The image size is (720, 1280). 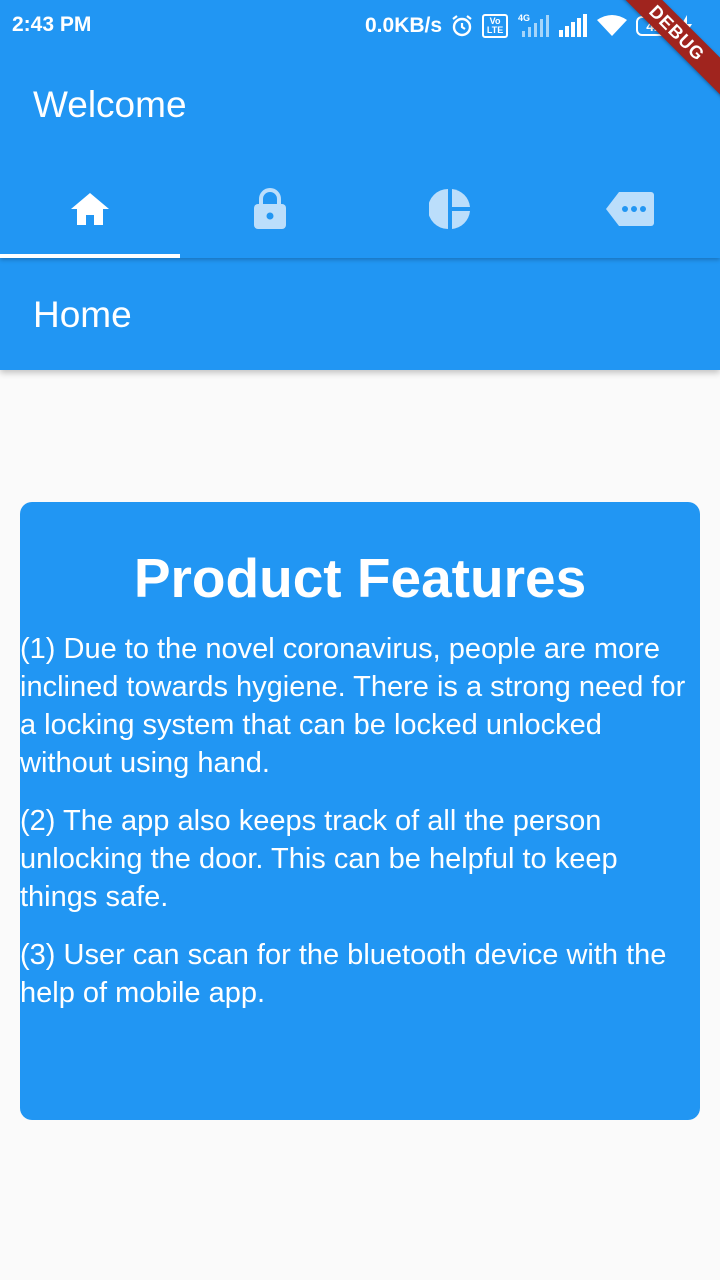 What do you see at coordinates (82, 314) in the screenshot?
I see `section-title: Home` at bounding box center [82, 314].